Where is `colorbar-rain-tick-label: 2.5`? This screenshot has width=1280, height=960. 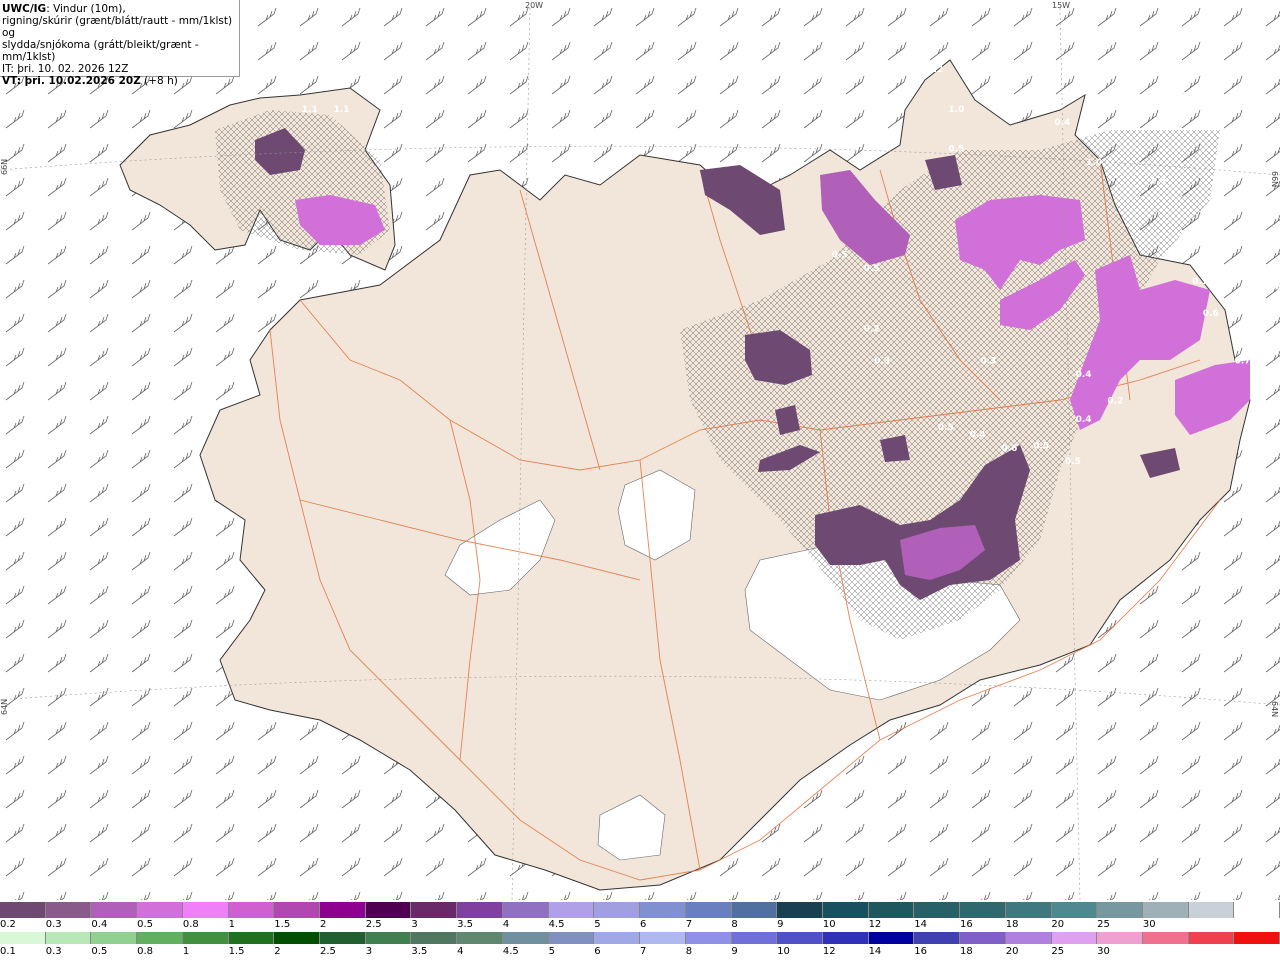
colorbar-rain-tick-label: 2.5 is located at coordinates (328, 951).